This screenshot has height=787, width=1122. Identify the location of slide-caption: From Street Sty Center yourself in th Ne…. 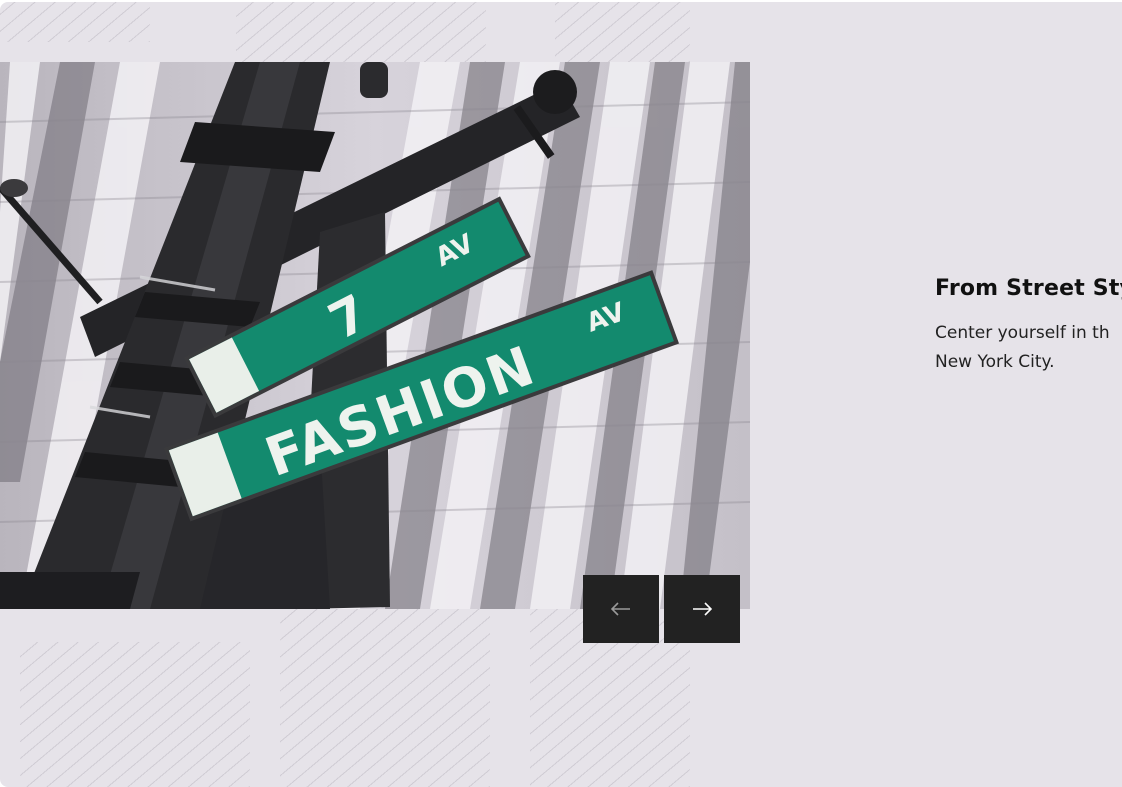
(1028, 326).